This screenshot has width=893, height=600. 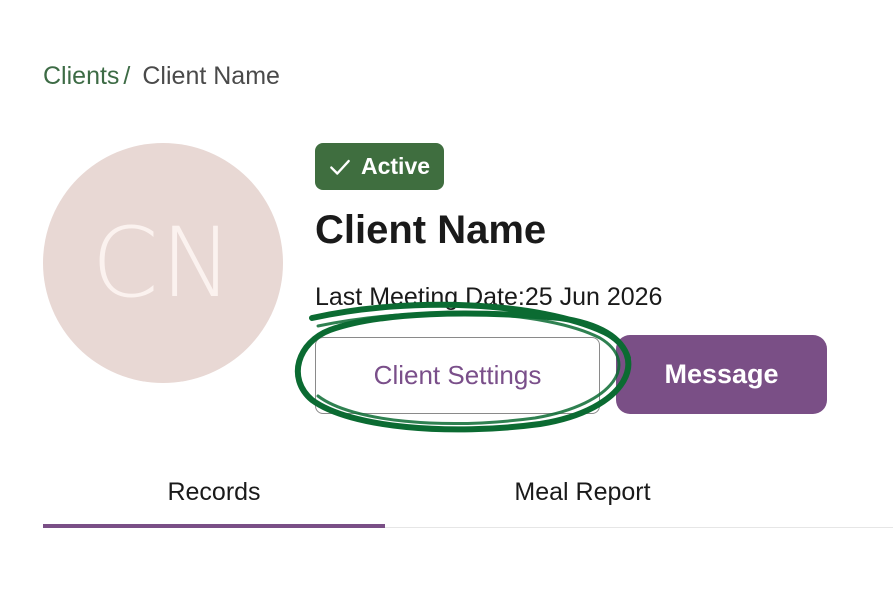 I want to click on tab-meal-report-label: Meal Report, so click(x=582, y=491).